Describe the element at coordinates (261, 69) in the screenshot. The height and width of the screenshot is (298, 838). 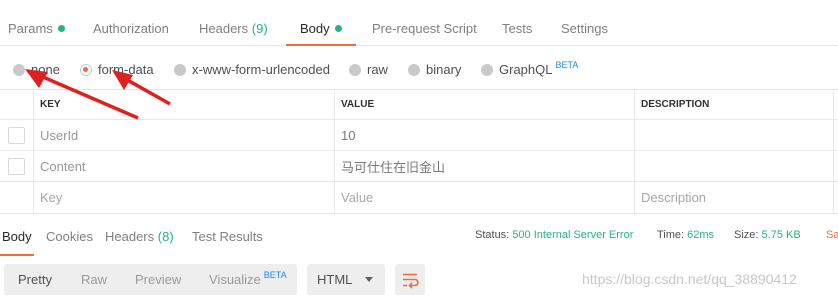
I see `mode-label: x-www-form-urlencoded` at that location.